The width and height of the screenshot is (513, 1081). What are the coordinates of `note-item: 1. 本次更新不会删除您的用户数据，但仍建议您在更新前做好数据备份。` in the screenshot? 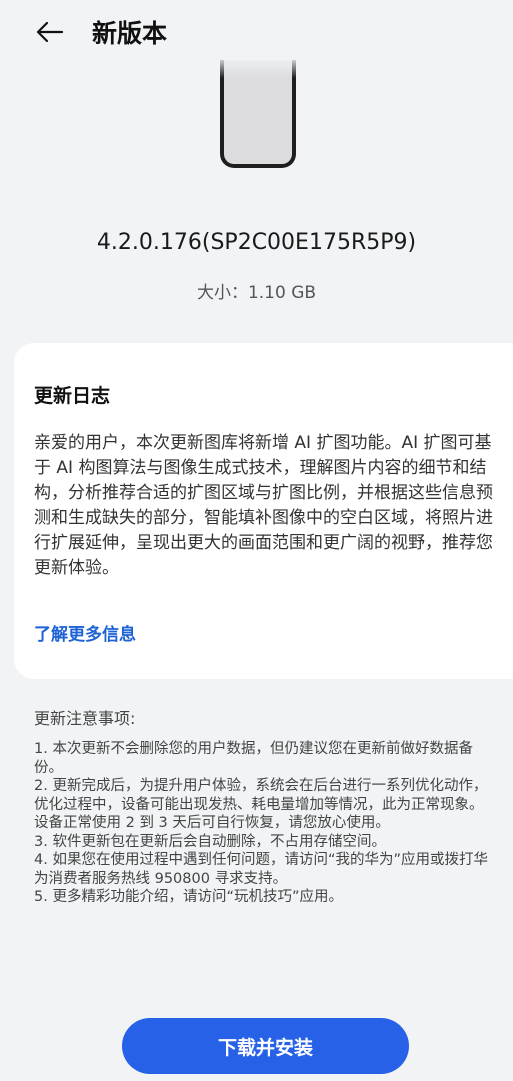 It's located at (253, 758).